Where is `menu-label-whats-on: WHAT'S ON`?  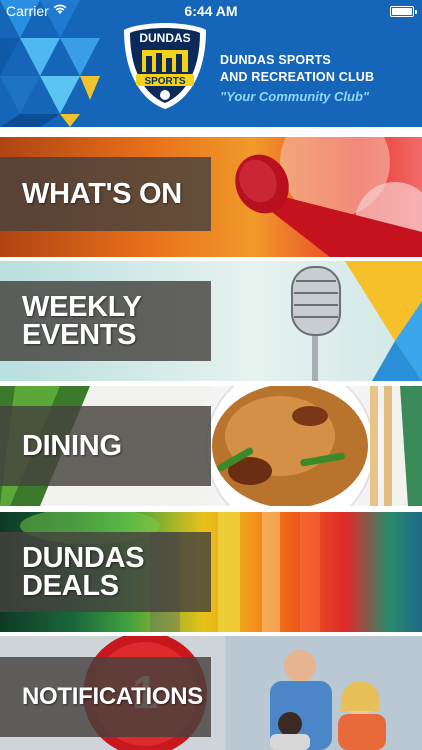 menu-label-whats-on: WHAT'S ON is located at coordinates (102, 194).